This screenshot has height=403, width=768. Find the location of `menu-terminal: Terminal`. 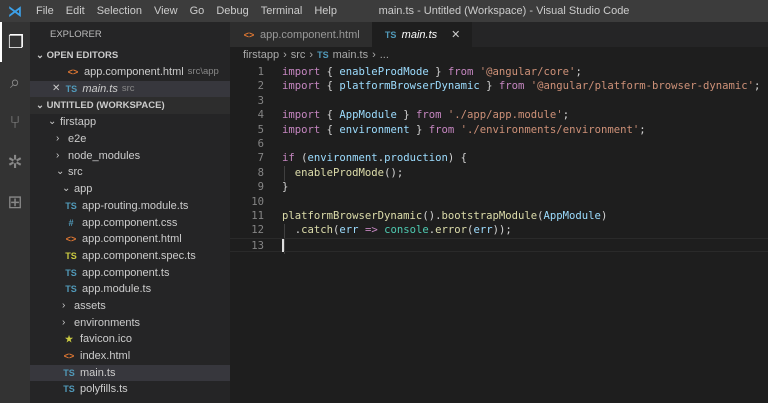

menu-terminal: Terminal is located at coordinates (282, 11).